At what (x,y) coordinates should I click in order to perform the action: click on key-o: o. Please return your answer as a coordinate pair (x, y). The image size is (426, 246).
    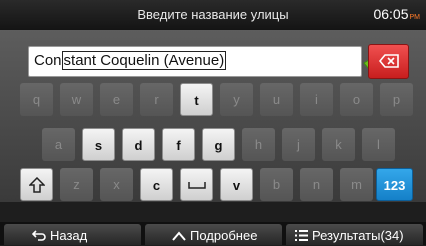
    Looking at the image, I should click on (356, 99).